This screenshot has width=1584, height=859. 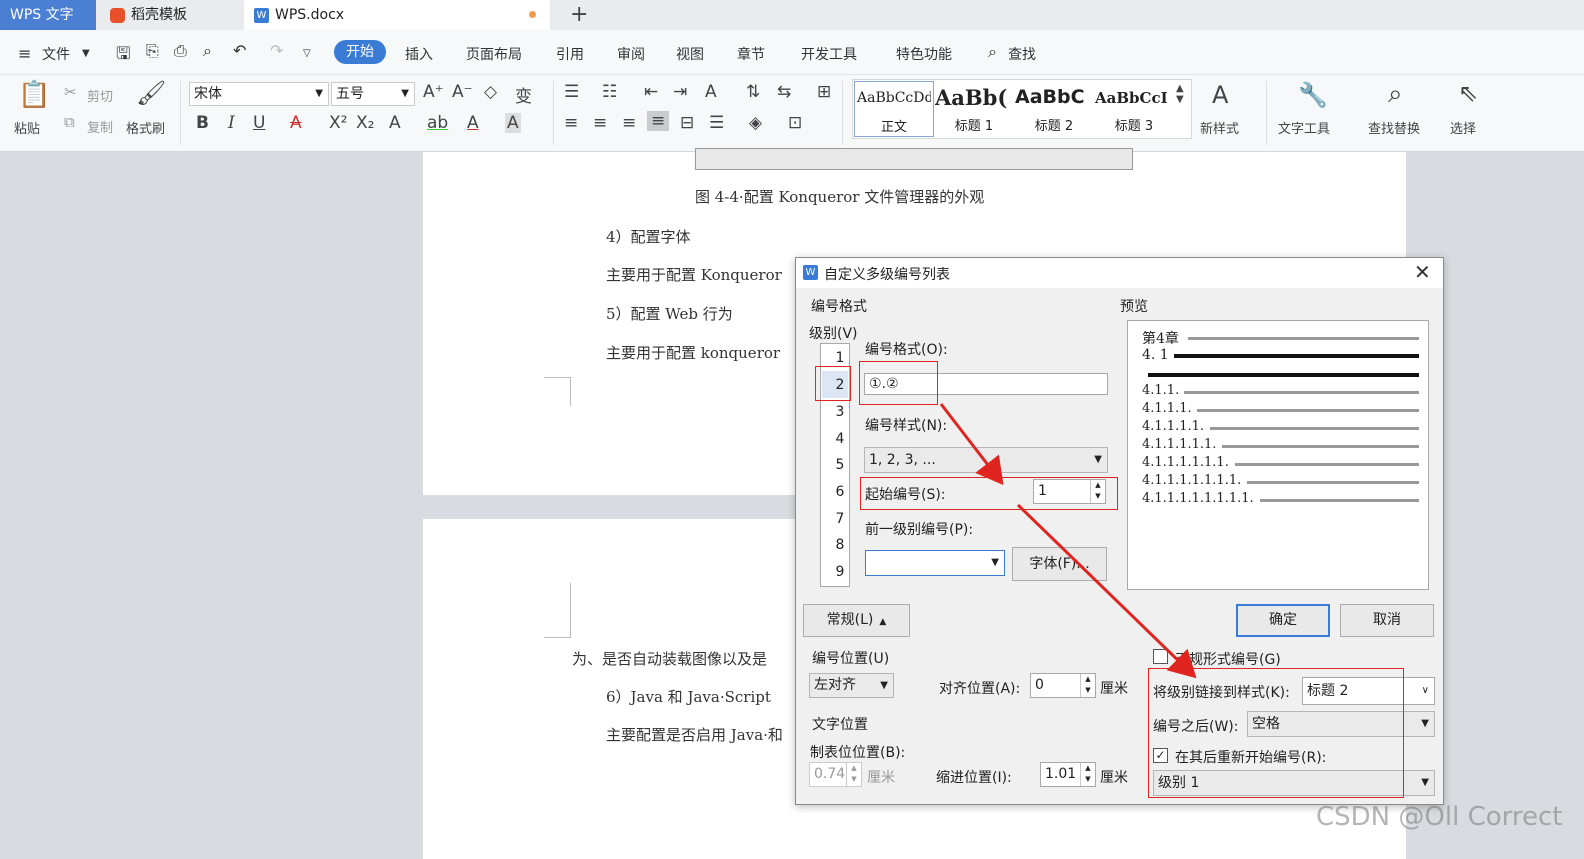 I want to click on annotation-arrows, so click(x=1068, y=541).